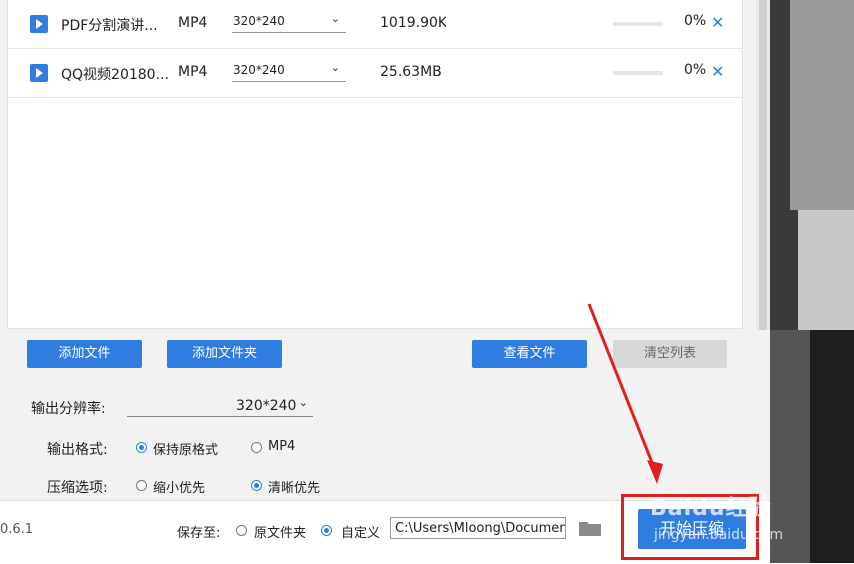 The image size is (854, 564). Describe the element at coordinates (326, 530) in the screenshot. I see `save-custom-radio` at that location.